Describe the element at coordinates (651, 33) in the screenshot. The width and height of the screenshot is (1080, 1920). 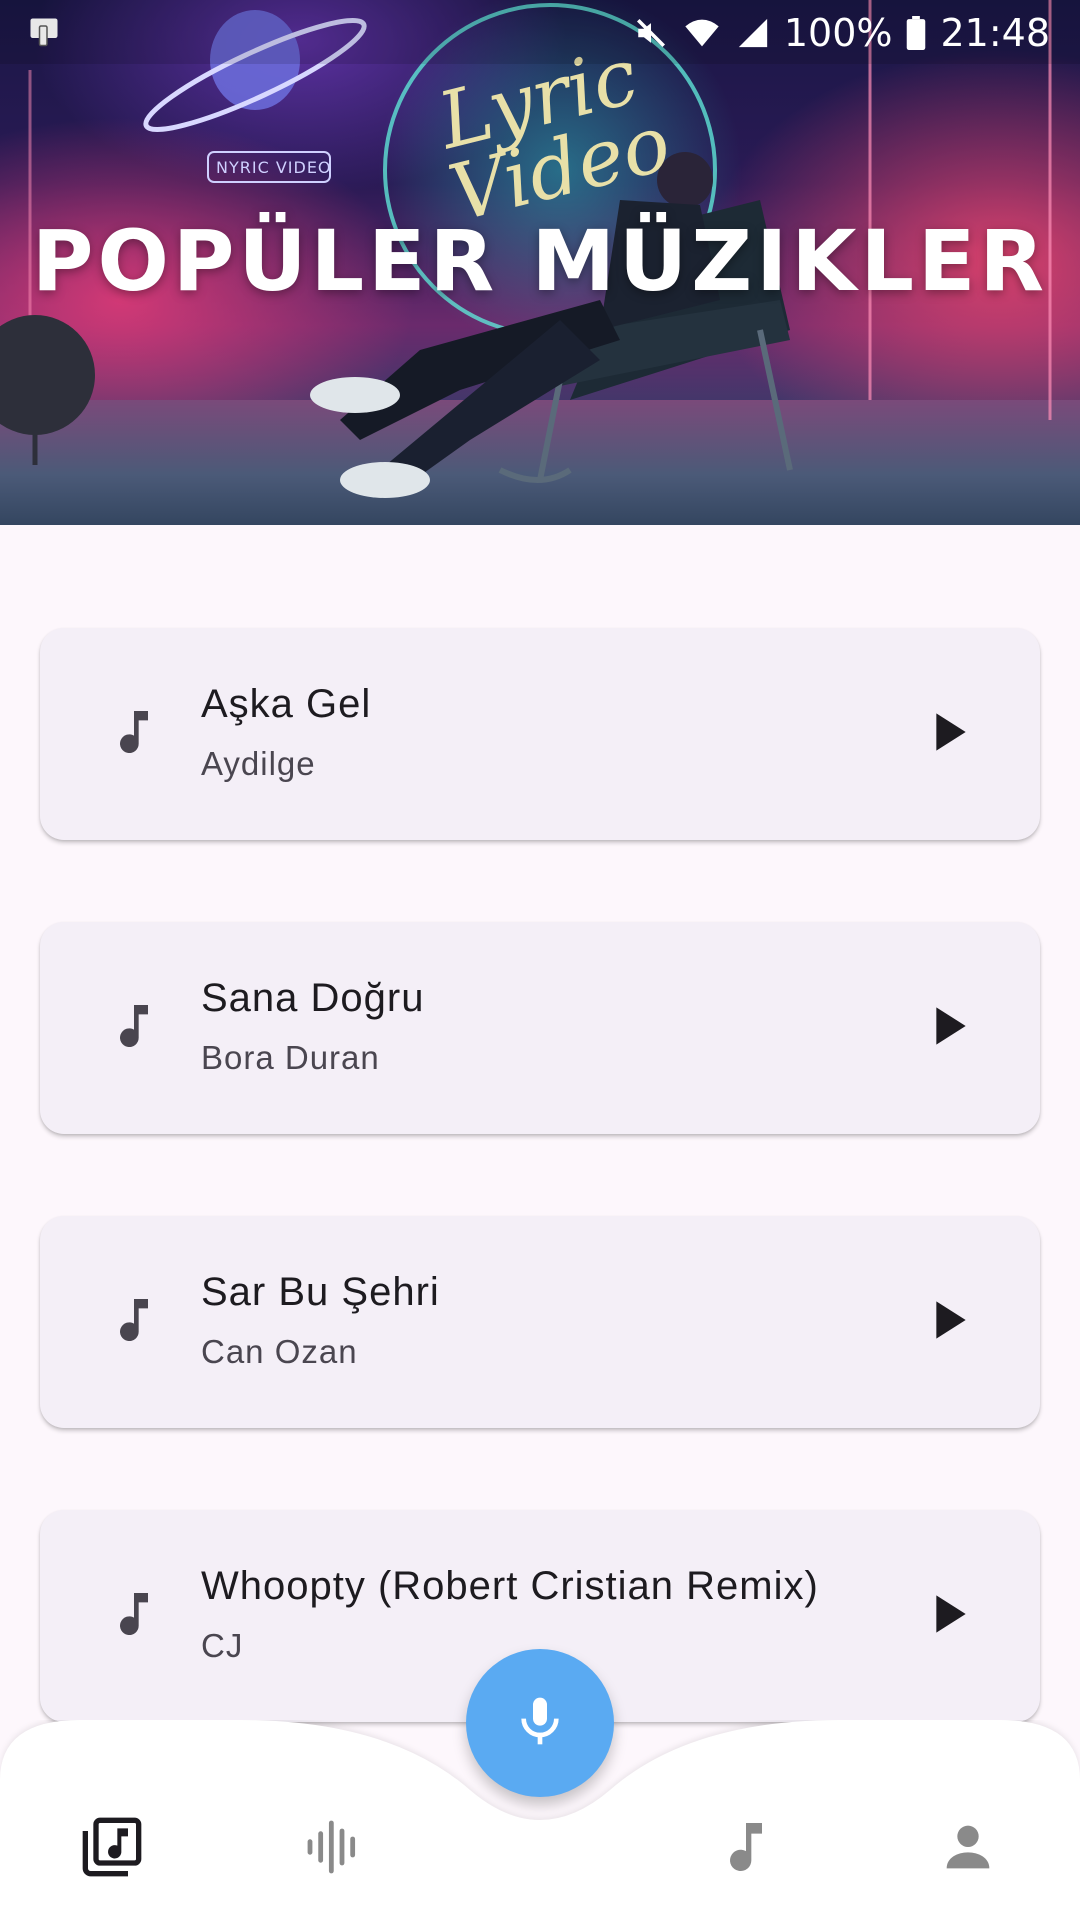
I see `mute-icon` at that location.